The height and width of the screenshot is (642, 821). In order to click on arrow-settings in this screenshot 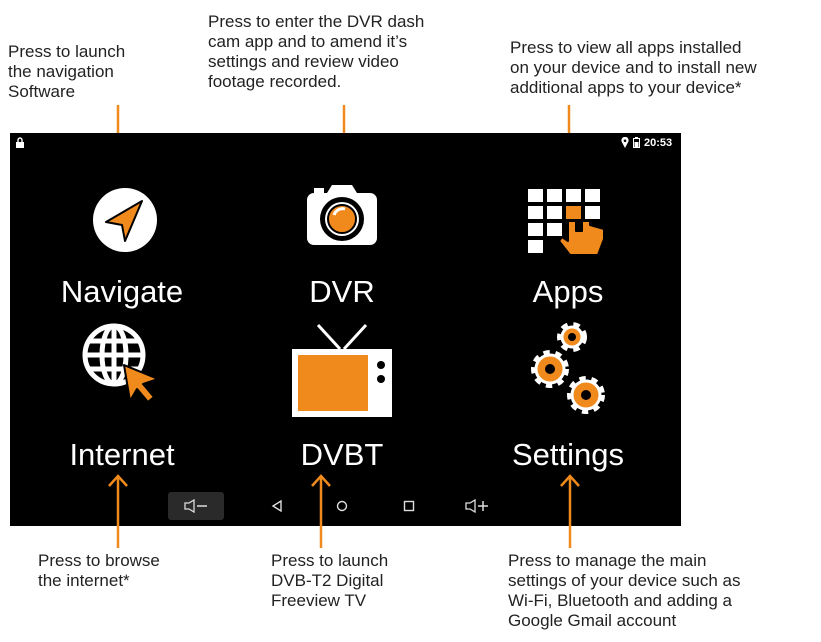, I will do `click(570, 511)`.